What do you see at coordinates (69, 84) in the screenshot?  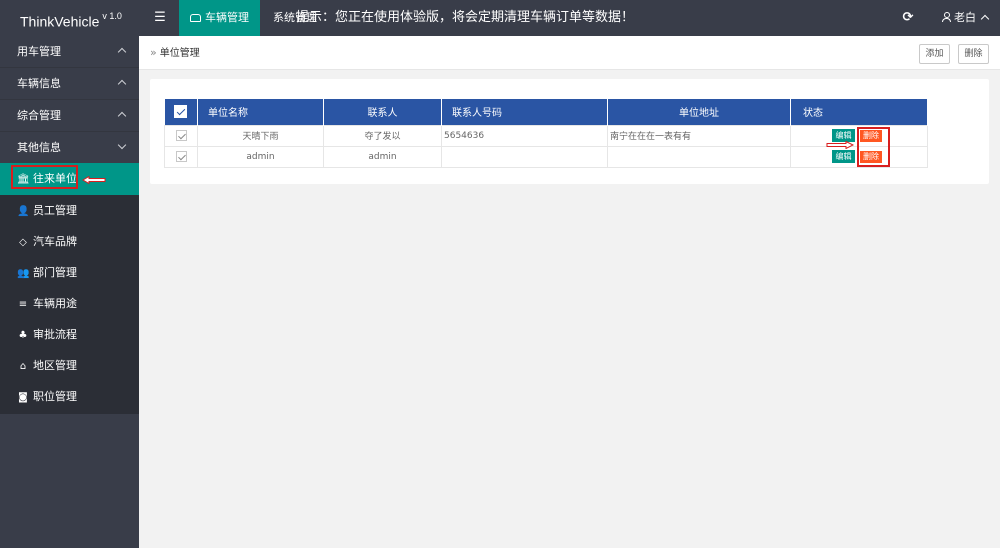 I see `sidebar-group-vehicle-info: 车辆信息` at bounding box center [69, 84].